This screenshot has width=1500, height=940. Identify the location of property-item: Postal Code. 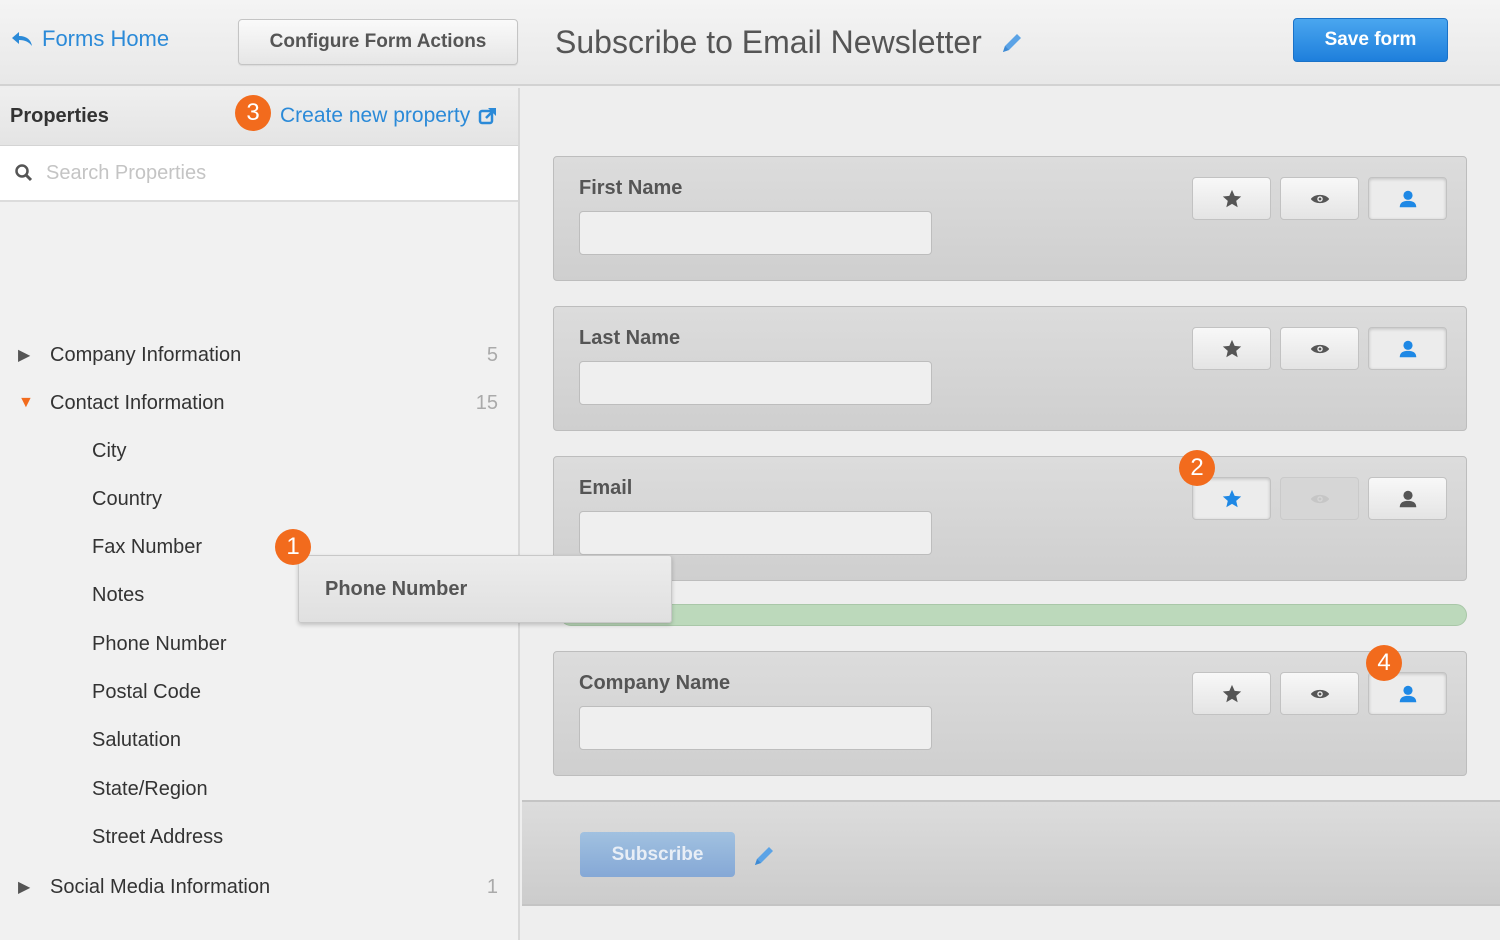
(146, 692).